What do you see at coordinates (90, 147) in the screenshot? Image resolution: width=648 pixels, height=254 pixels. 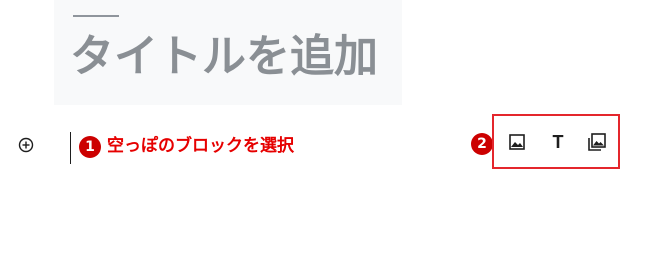 I see `annotation-badge-1: 1` at bounding box center [90, 147].